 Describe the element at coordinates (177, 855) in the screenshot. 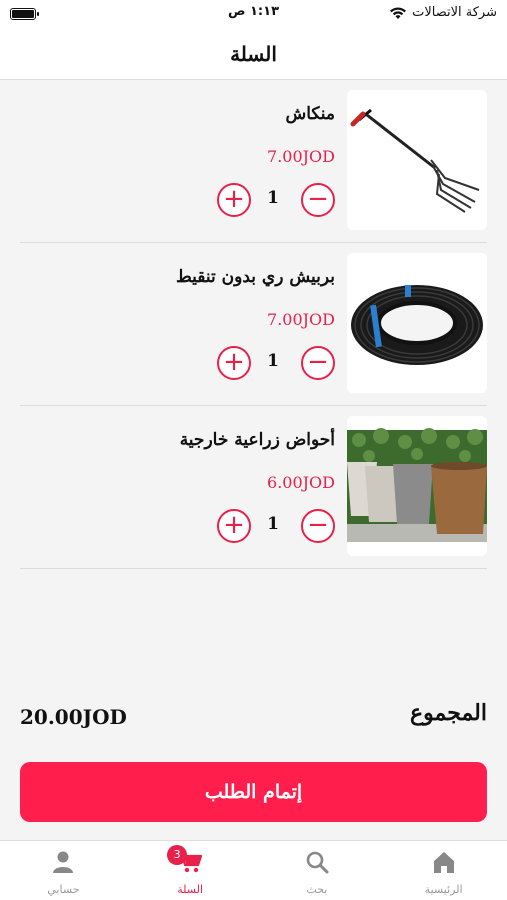

I see `cart-count-badge: 3` at that location.